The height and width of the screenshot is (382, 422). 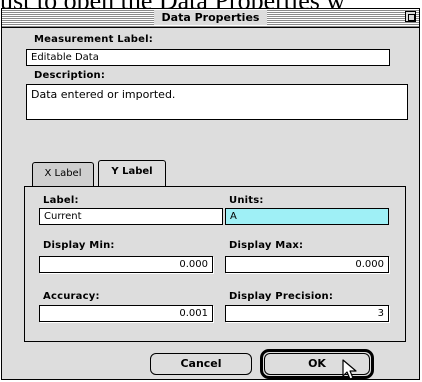 I want to click on tab-y-label: Y Label, so click(x=132, y=173).